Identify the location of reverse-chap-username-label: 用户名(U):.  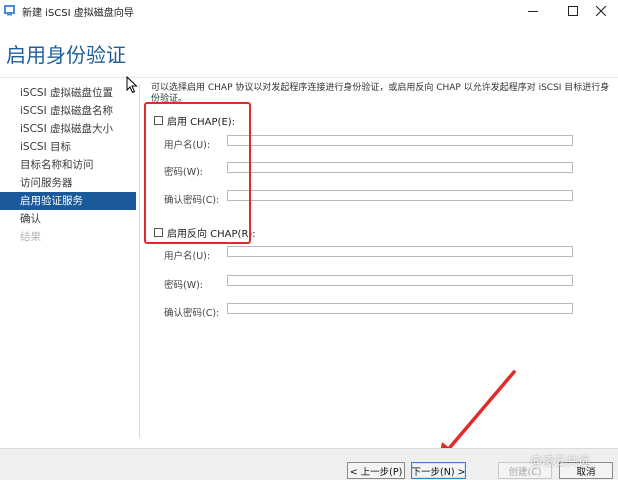
(187, 256).